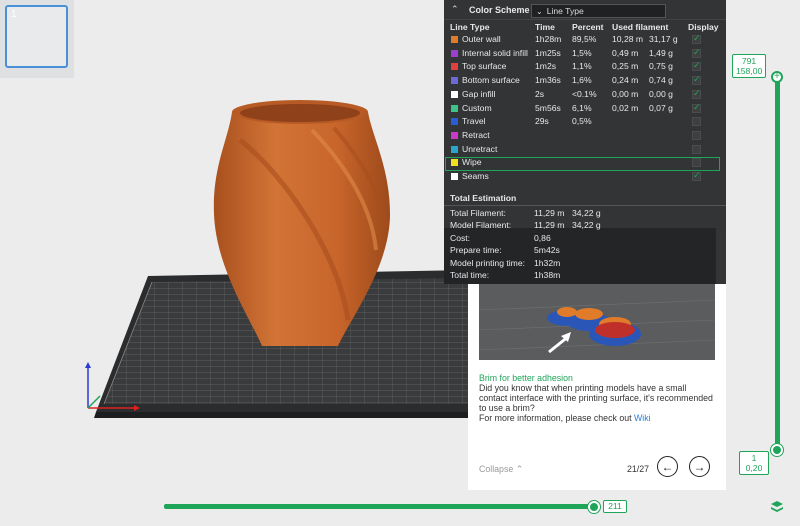 The width and height of the screenshot is (800, 526). What do you see at coordinates (638, 469) in the screenshot?
I see `tip-page-counter: 21/27` at bounding box center [638, 469].